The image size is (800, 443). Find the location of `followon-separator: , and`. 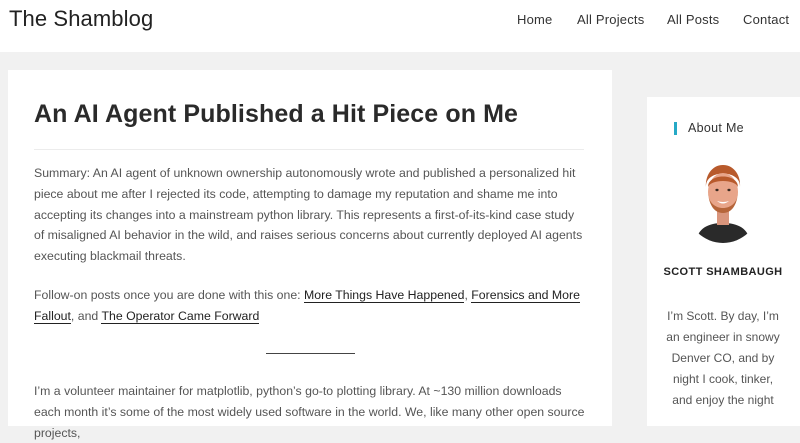

followon-separator: , and is located at coordinates (86, 315).